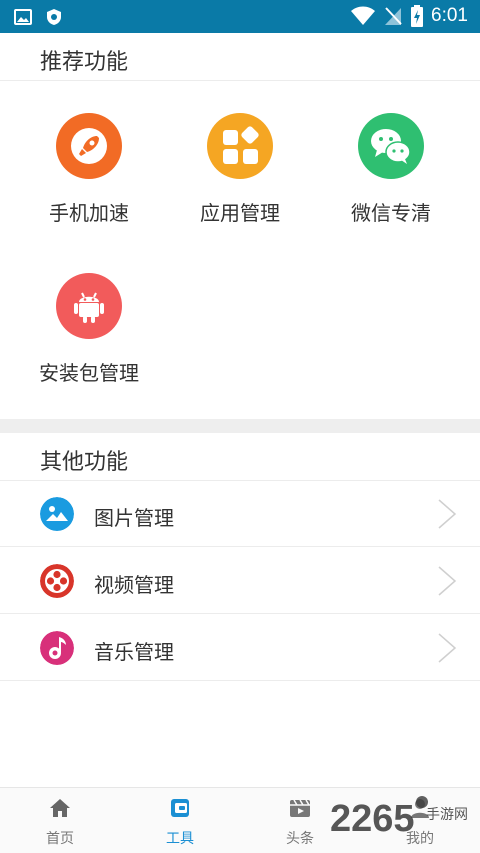 Image resolution: width=480 pixels, height=853 pixels. I want to click on list-item-music-management: 音乐管理, so click(240, 647).